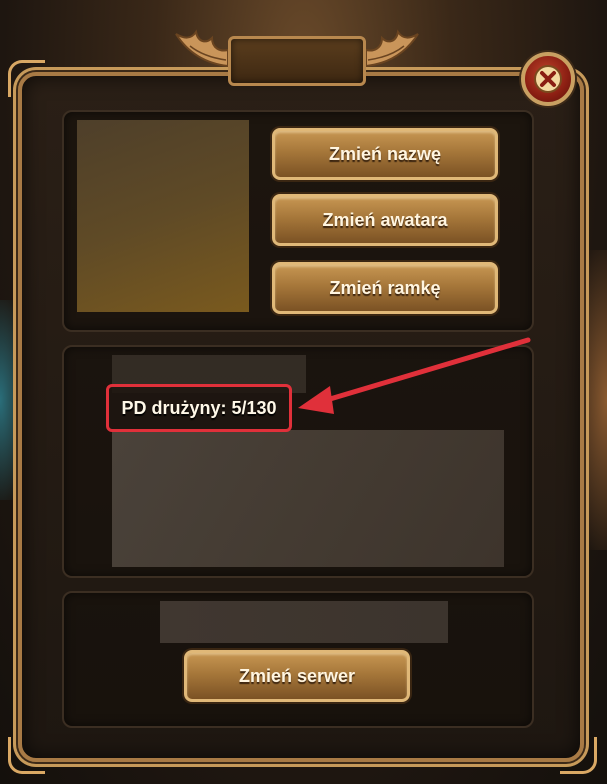 The width and height of the screenshot is (607, 784). What do you see at coordinates (308, 498) in the screenshot?
I see `team-details-redacted` at bounding box center [308, 498].